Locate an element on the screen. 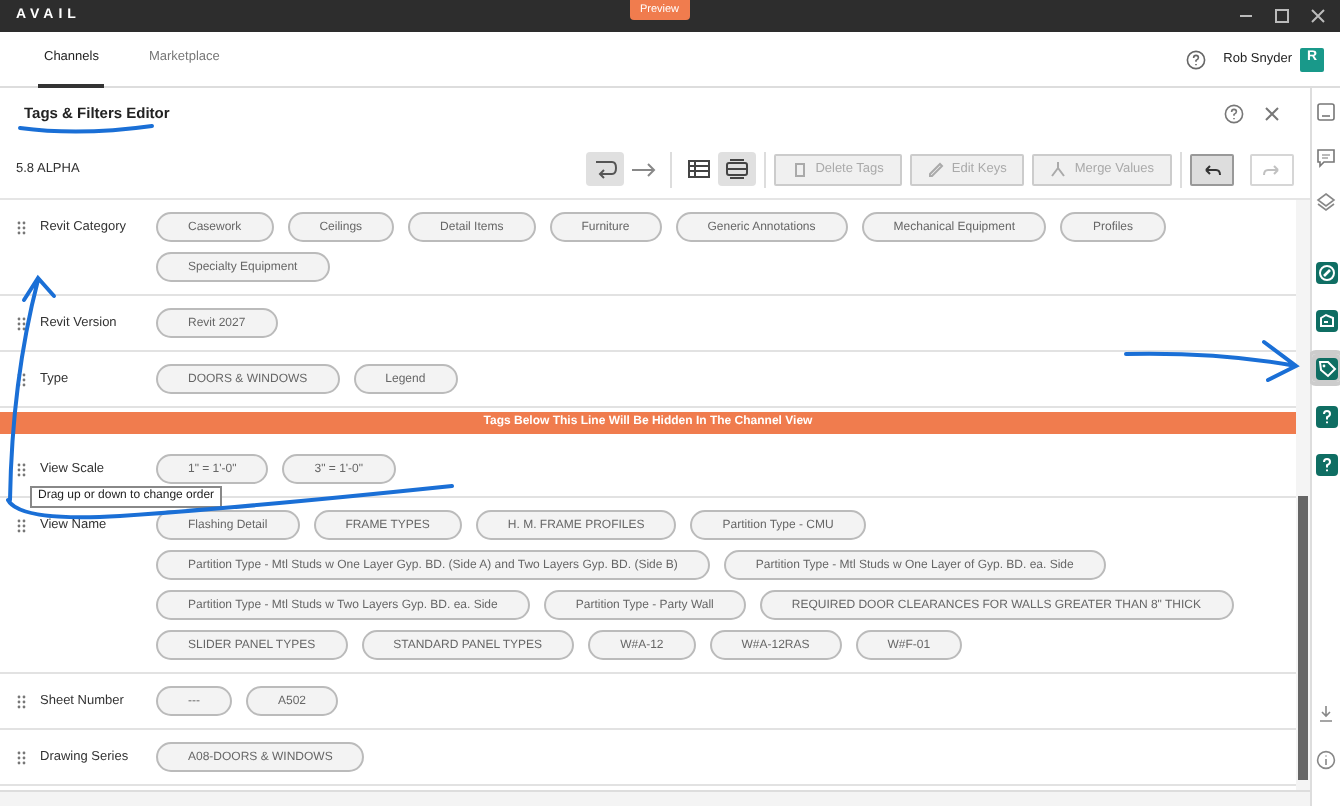  gauge-icon is located at coordinates (1326, 272).